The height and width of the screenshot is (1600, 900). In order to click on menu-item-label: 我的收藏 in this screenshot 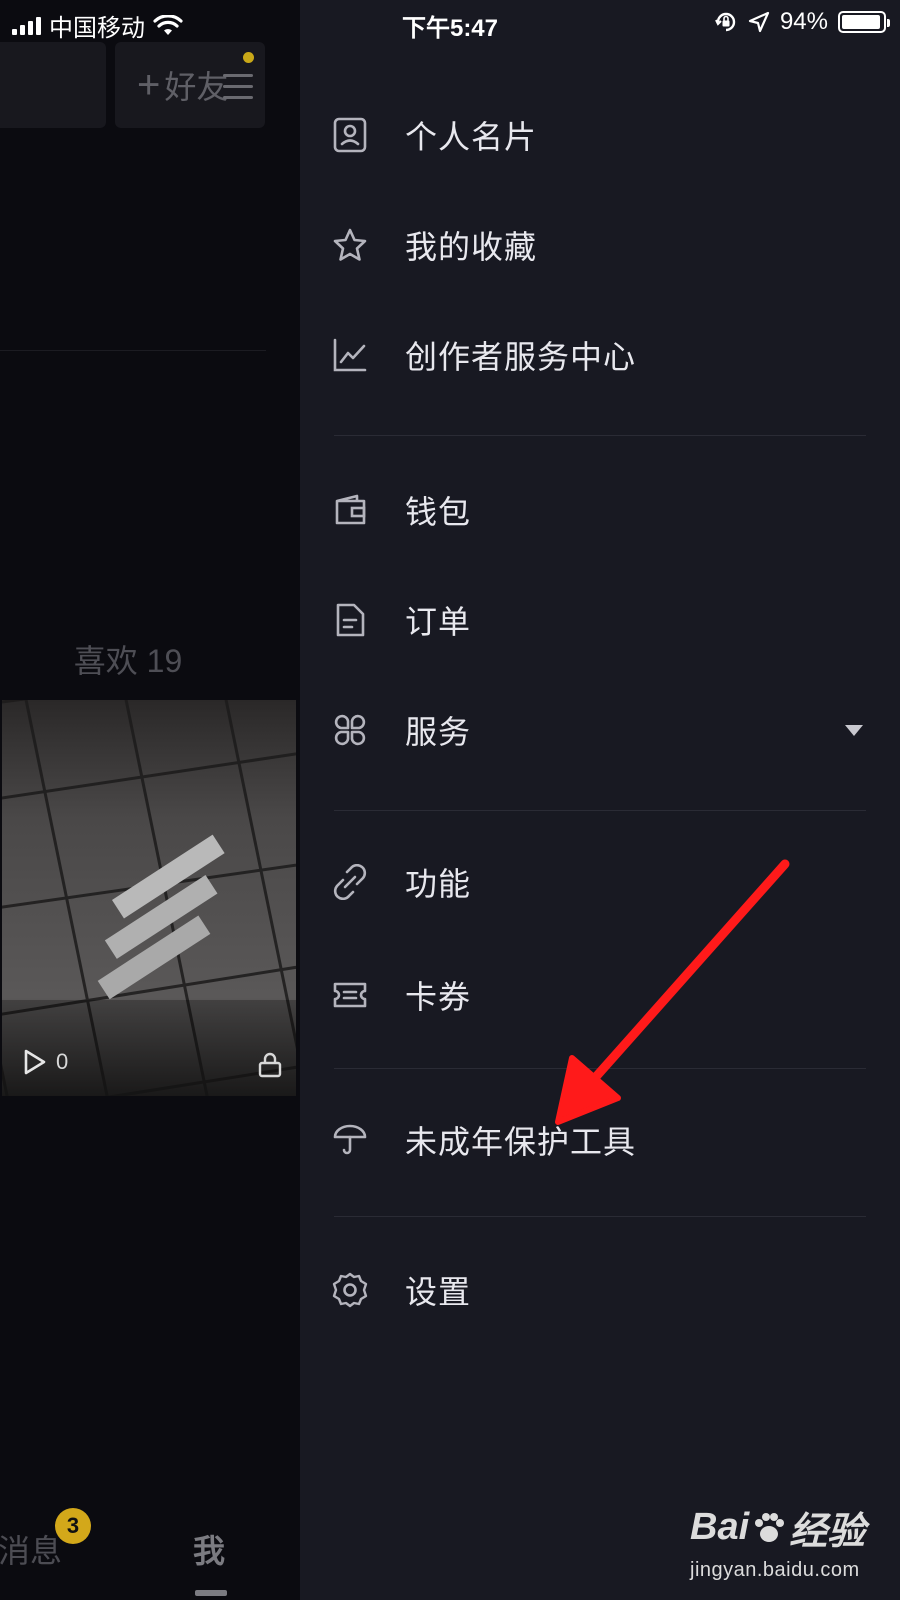, I will do `click(471, 247)`.